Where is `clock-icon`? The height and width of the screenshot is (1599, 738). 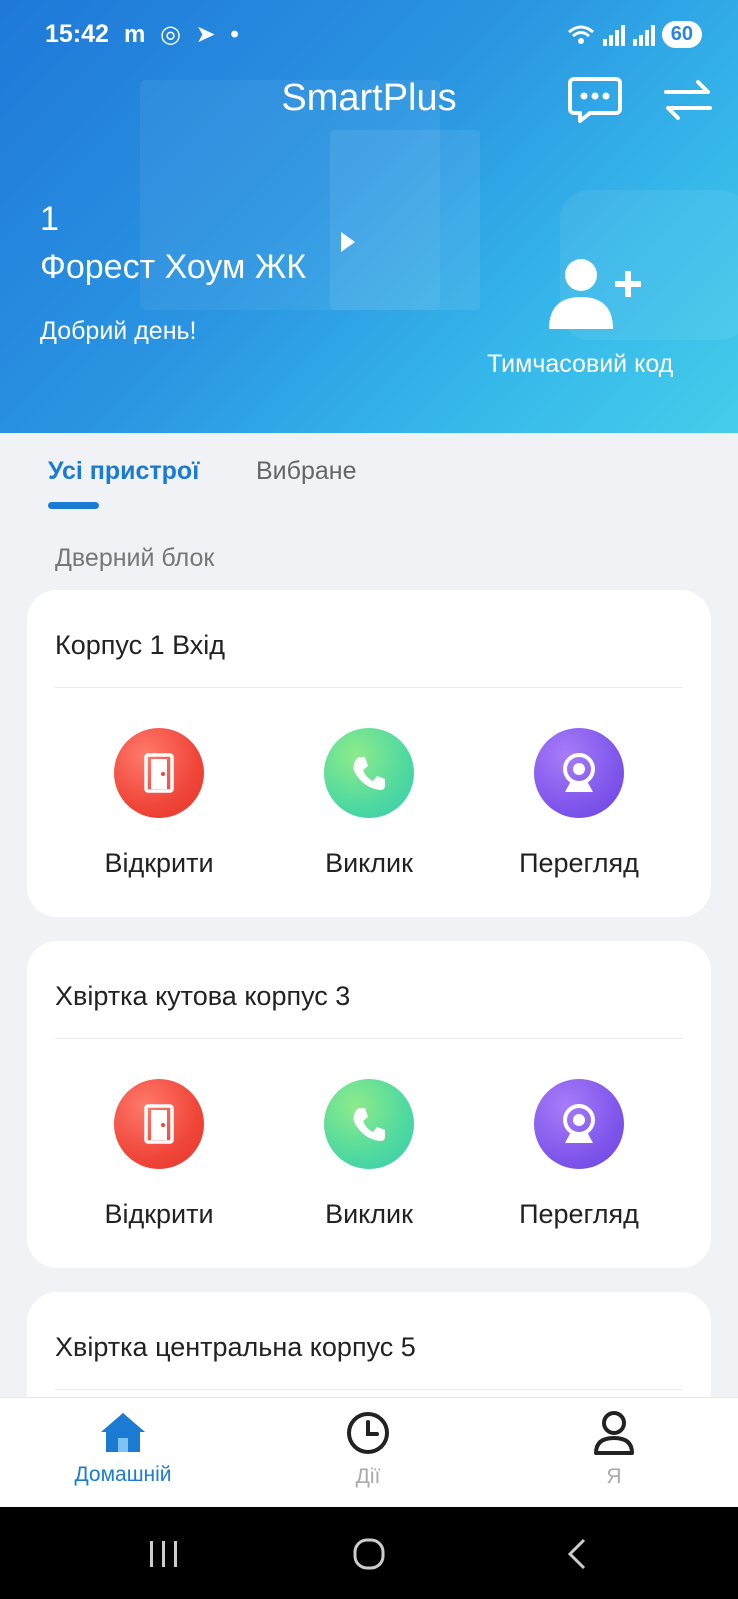
clock-icon is located at coordinates (368, 1433).